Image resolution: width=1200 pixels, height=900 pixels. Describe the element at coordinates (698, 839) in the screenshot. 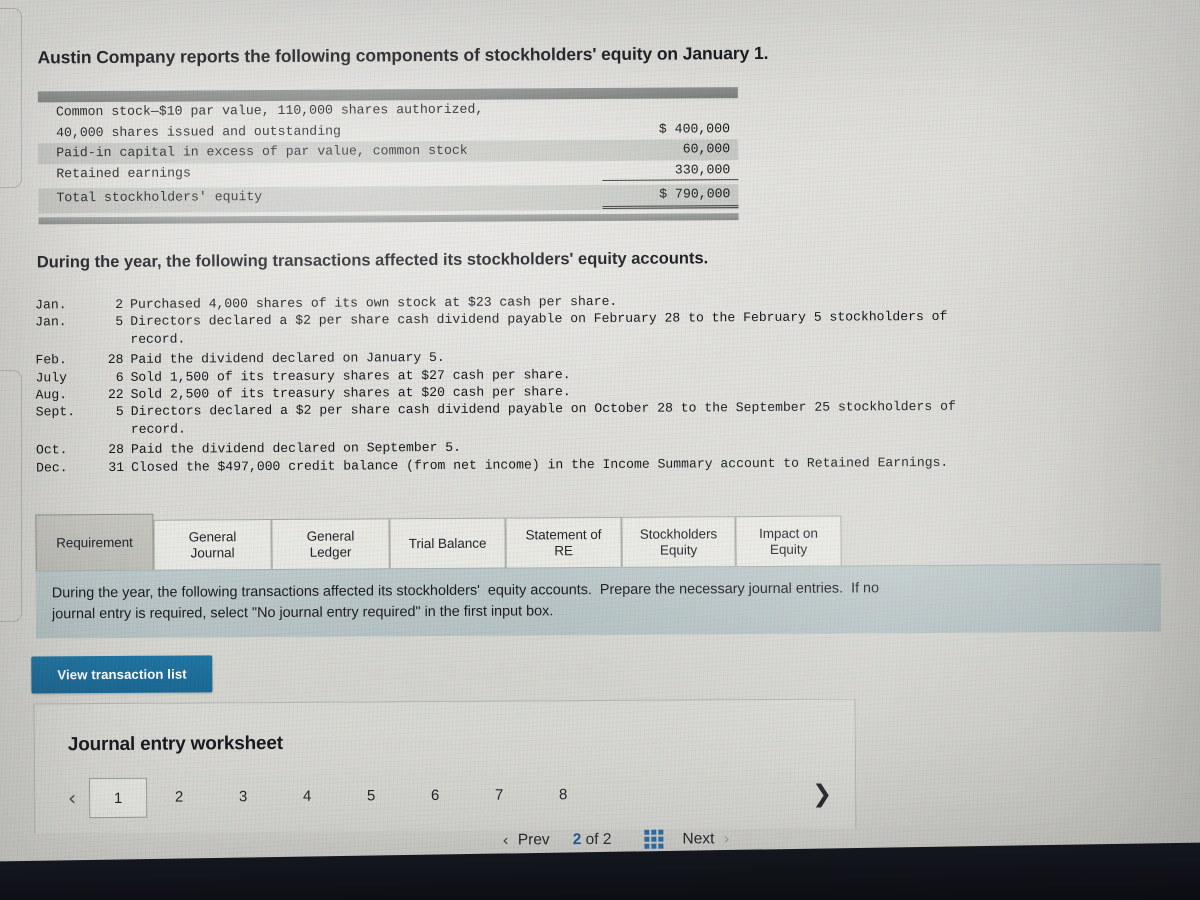

I see `next-button: Next` at that location.